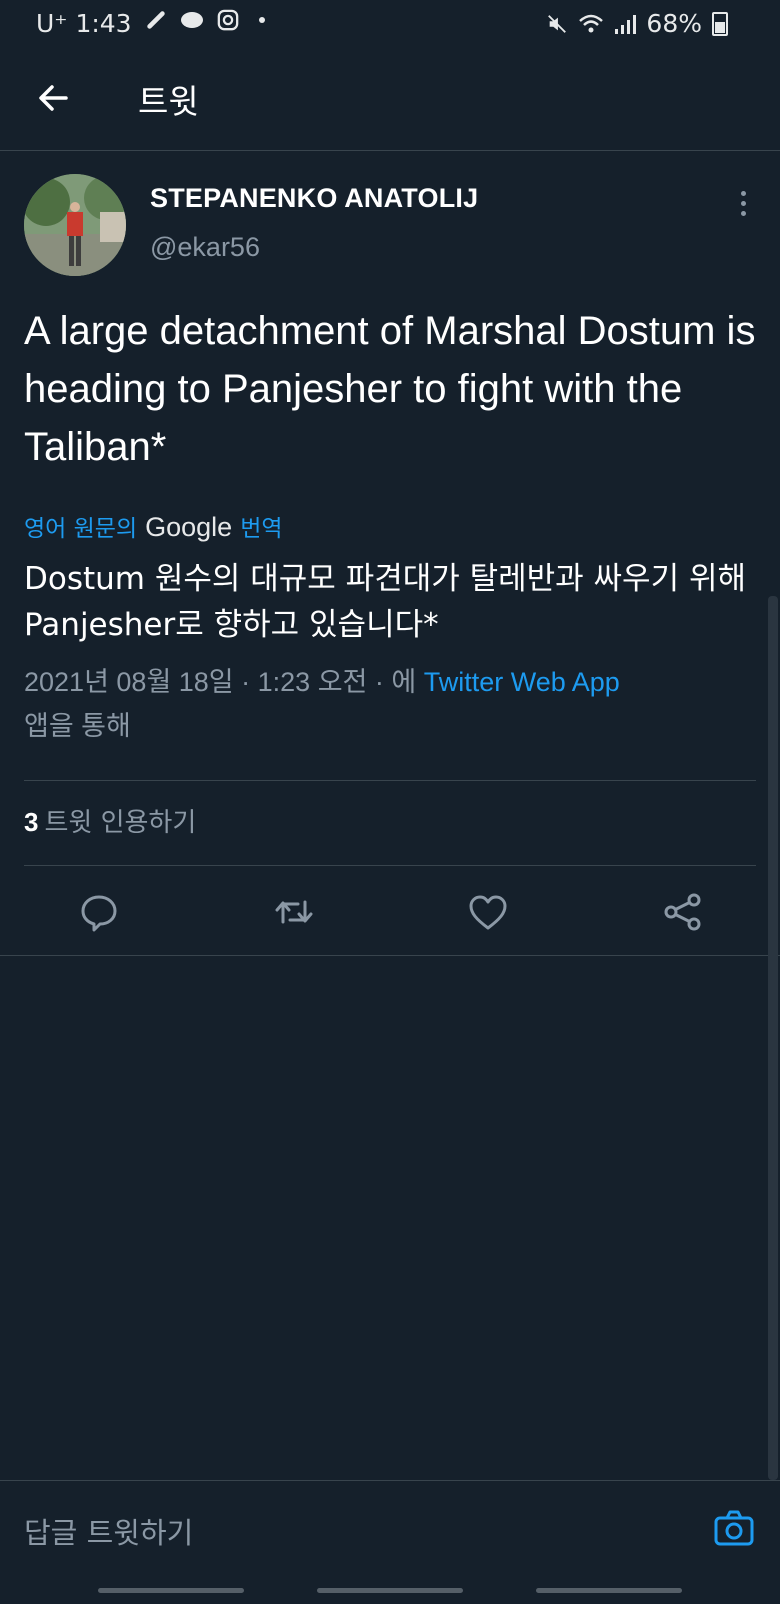 The width and height of the screenshot is (780, 1604). What do you see at coordinates (205, 20) in the screenshot?
I see `status-notification-icons` at bounding box center [205, 20].